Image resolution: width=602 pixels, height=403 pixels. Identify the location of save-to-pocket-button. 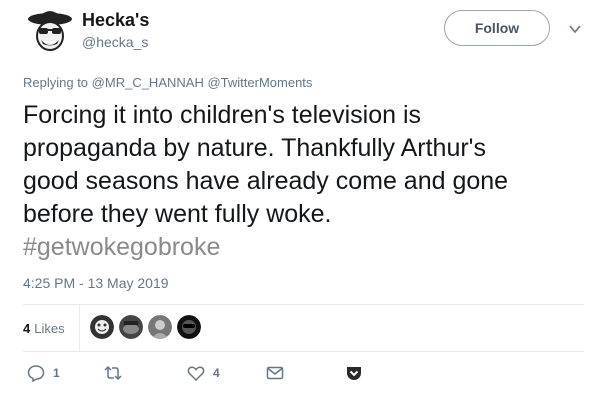
(354, 373).